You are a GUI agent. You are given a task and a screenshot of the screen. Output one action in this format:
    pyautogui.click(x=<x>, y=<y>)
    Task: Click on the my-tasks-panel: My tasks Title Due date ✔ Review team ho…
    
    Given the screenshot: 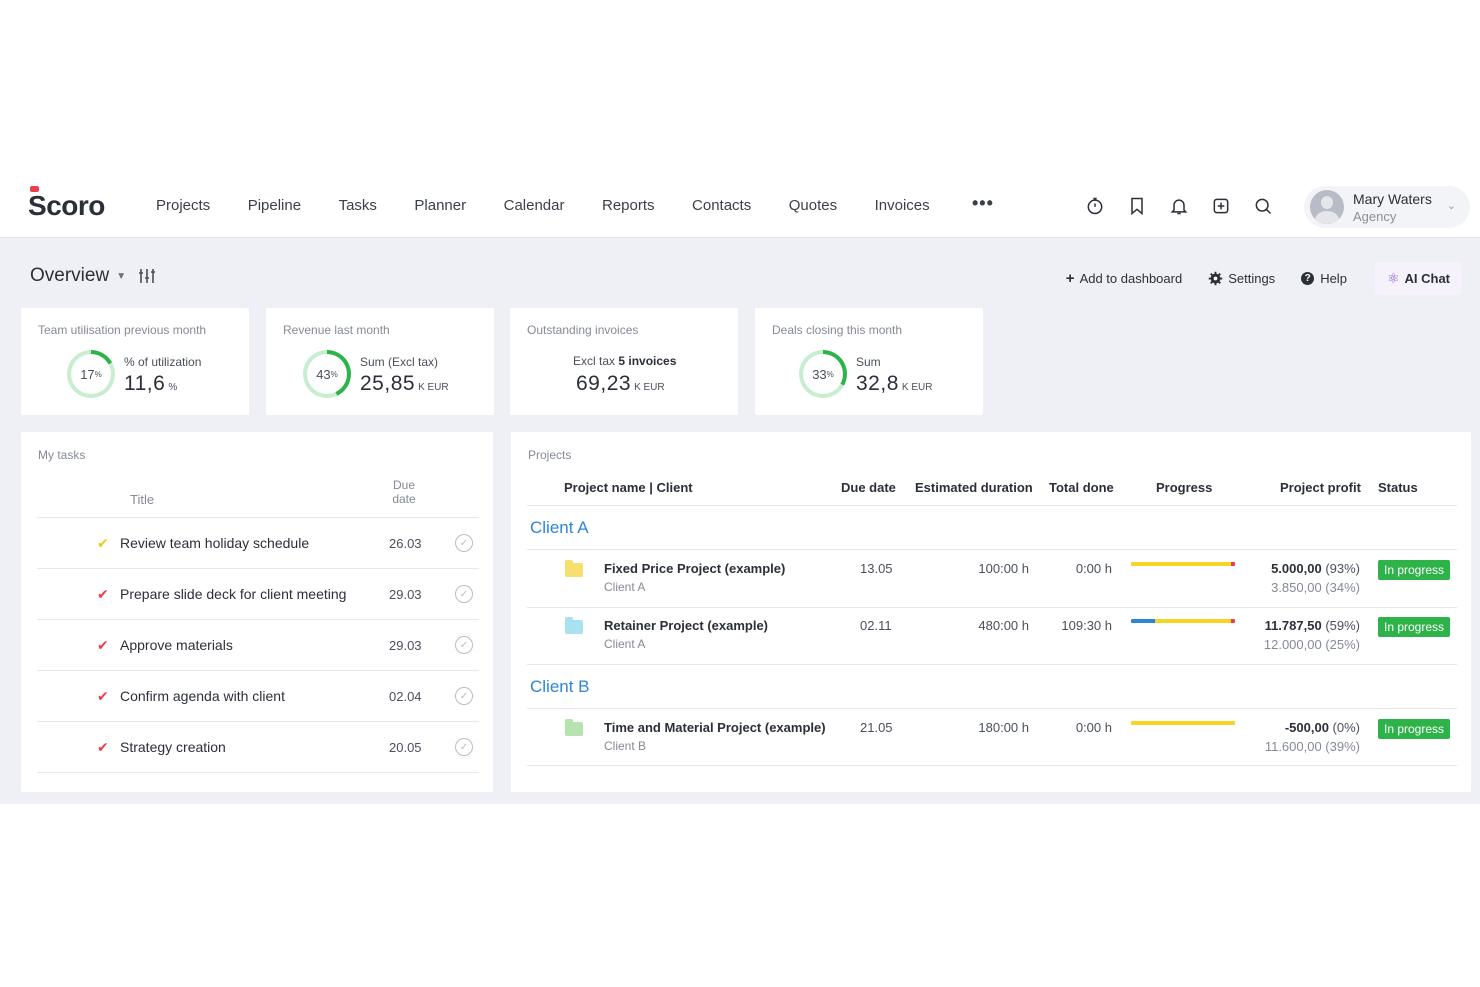 What is the action you would take?
    pyautogui.click(x=257, y=612)
    